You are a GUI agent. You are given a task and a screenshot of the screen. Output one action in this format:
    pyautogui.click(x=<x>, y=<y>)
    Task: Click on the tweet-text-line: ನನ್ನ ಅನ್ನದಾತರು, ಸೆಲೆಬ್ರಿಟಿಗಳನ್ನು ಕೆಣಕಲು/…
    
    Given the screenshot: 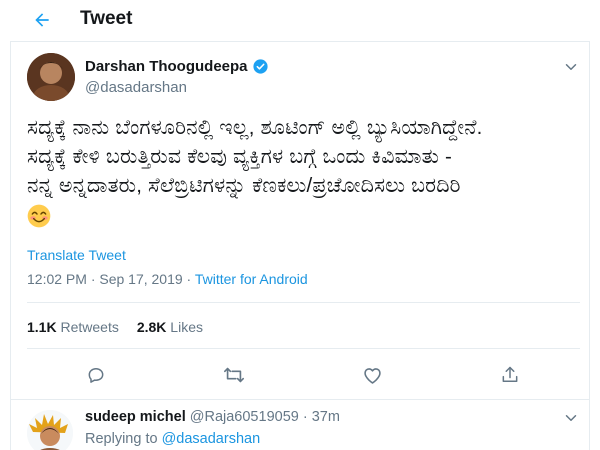 What is the action you would take?
    pyautogui.click(x=244, y=185)
    